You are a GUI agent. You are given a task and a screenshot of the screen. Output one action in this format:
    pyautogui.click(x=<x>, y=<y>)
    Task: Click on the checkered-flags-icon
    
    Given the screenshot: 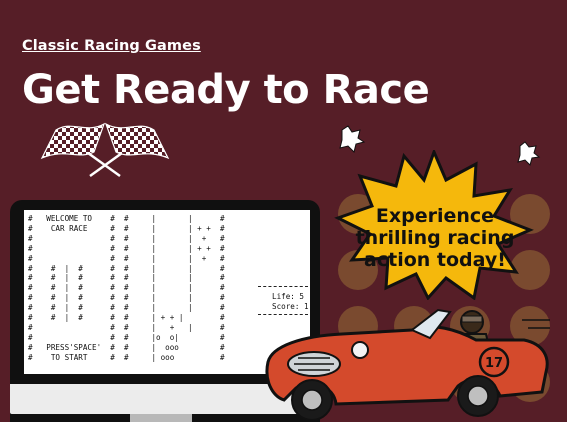 What is the action you would take?
    pyautogui.click(x=105, y=150)
    